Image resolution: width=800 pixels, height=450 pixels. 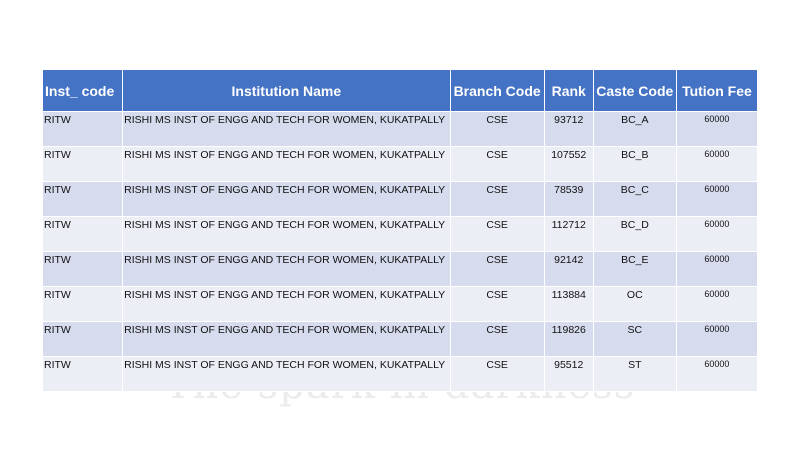 What do you see at coordinates (568, 90) in the screenshot?
I see `header-rank: Rank` at bounding box center [568, 90].